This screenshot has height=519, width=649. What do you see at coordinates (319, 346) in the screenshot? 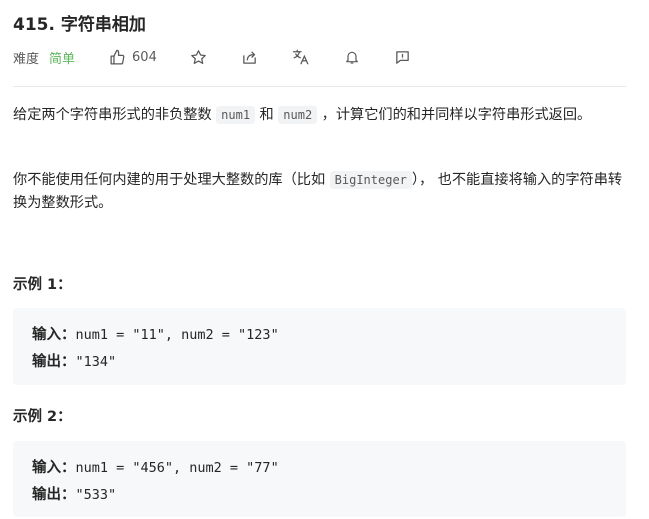
I see `example-1-block: 输入：num1 = "11", num2 = "123" 输出："134"` at bounding box center [319, 346].